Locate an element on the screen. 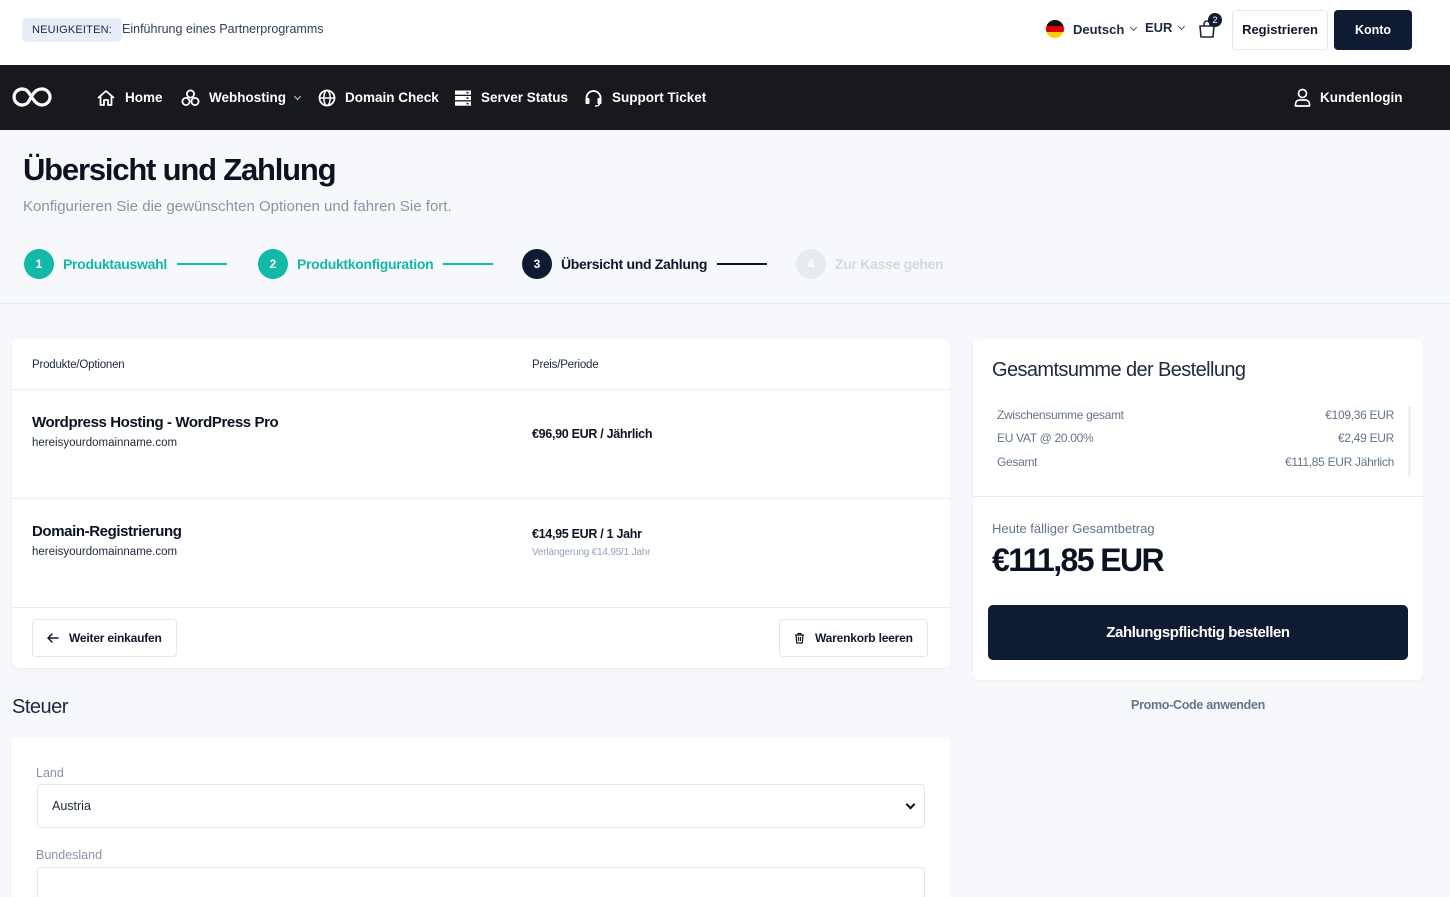 This screenshot has width=1450, height=897. step-checkout: 4 Zur Kasse gehen is located at coordinates (870, 264).